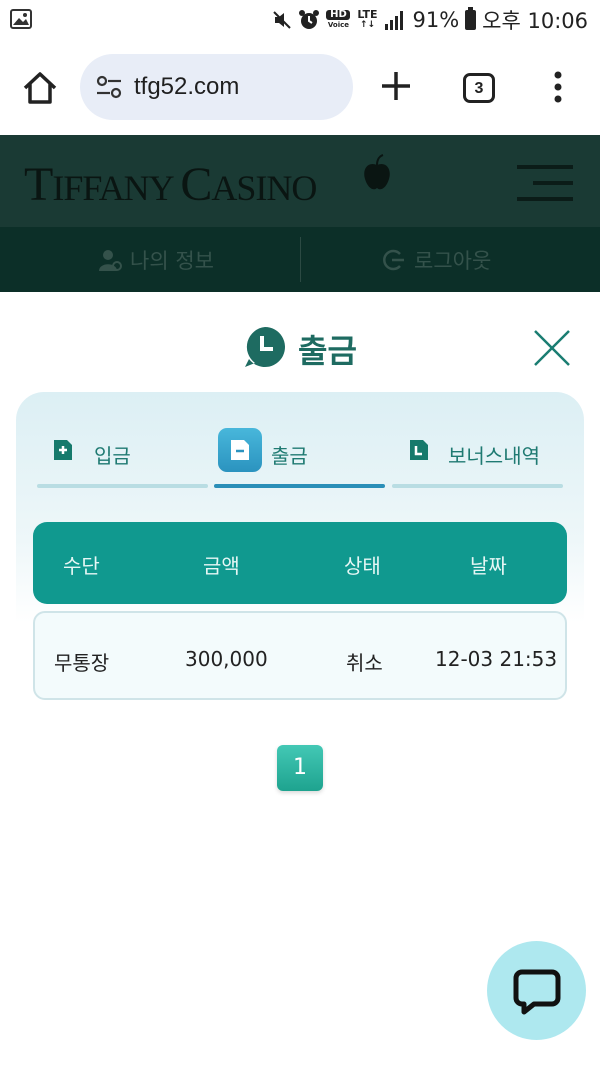  What do you see at coordinates (552, 348) in the screenshot?
I see `close-icon` at bounding box center [552, 348].